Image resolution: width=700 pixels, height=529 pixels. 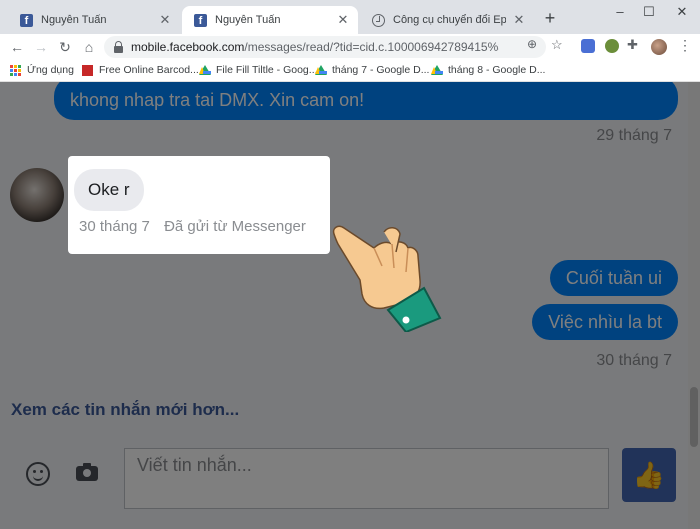 What do you see at coordinates (17, 47) in the screenshot?
I see `back-arrow-icon: ←` at bounding box center [17, 47].